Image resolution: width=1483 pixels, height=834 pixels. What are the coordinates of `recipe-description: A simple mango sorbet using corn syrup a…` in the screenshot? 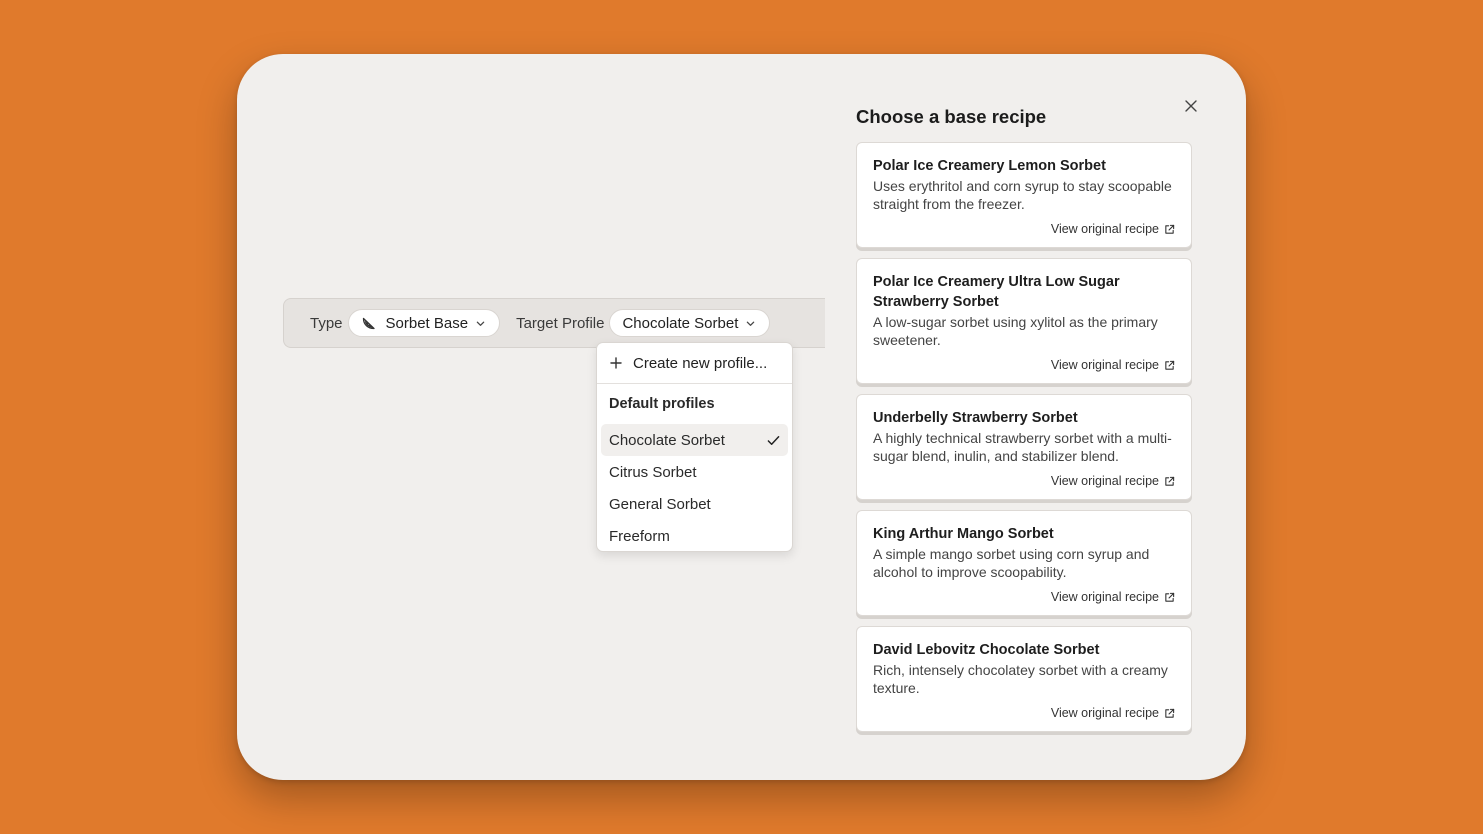 It's located at (1011, 563).